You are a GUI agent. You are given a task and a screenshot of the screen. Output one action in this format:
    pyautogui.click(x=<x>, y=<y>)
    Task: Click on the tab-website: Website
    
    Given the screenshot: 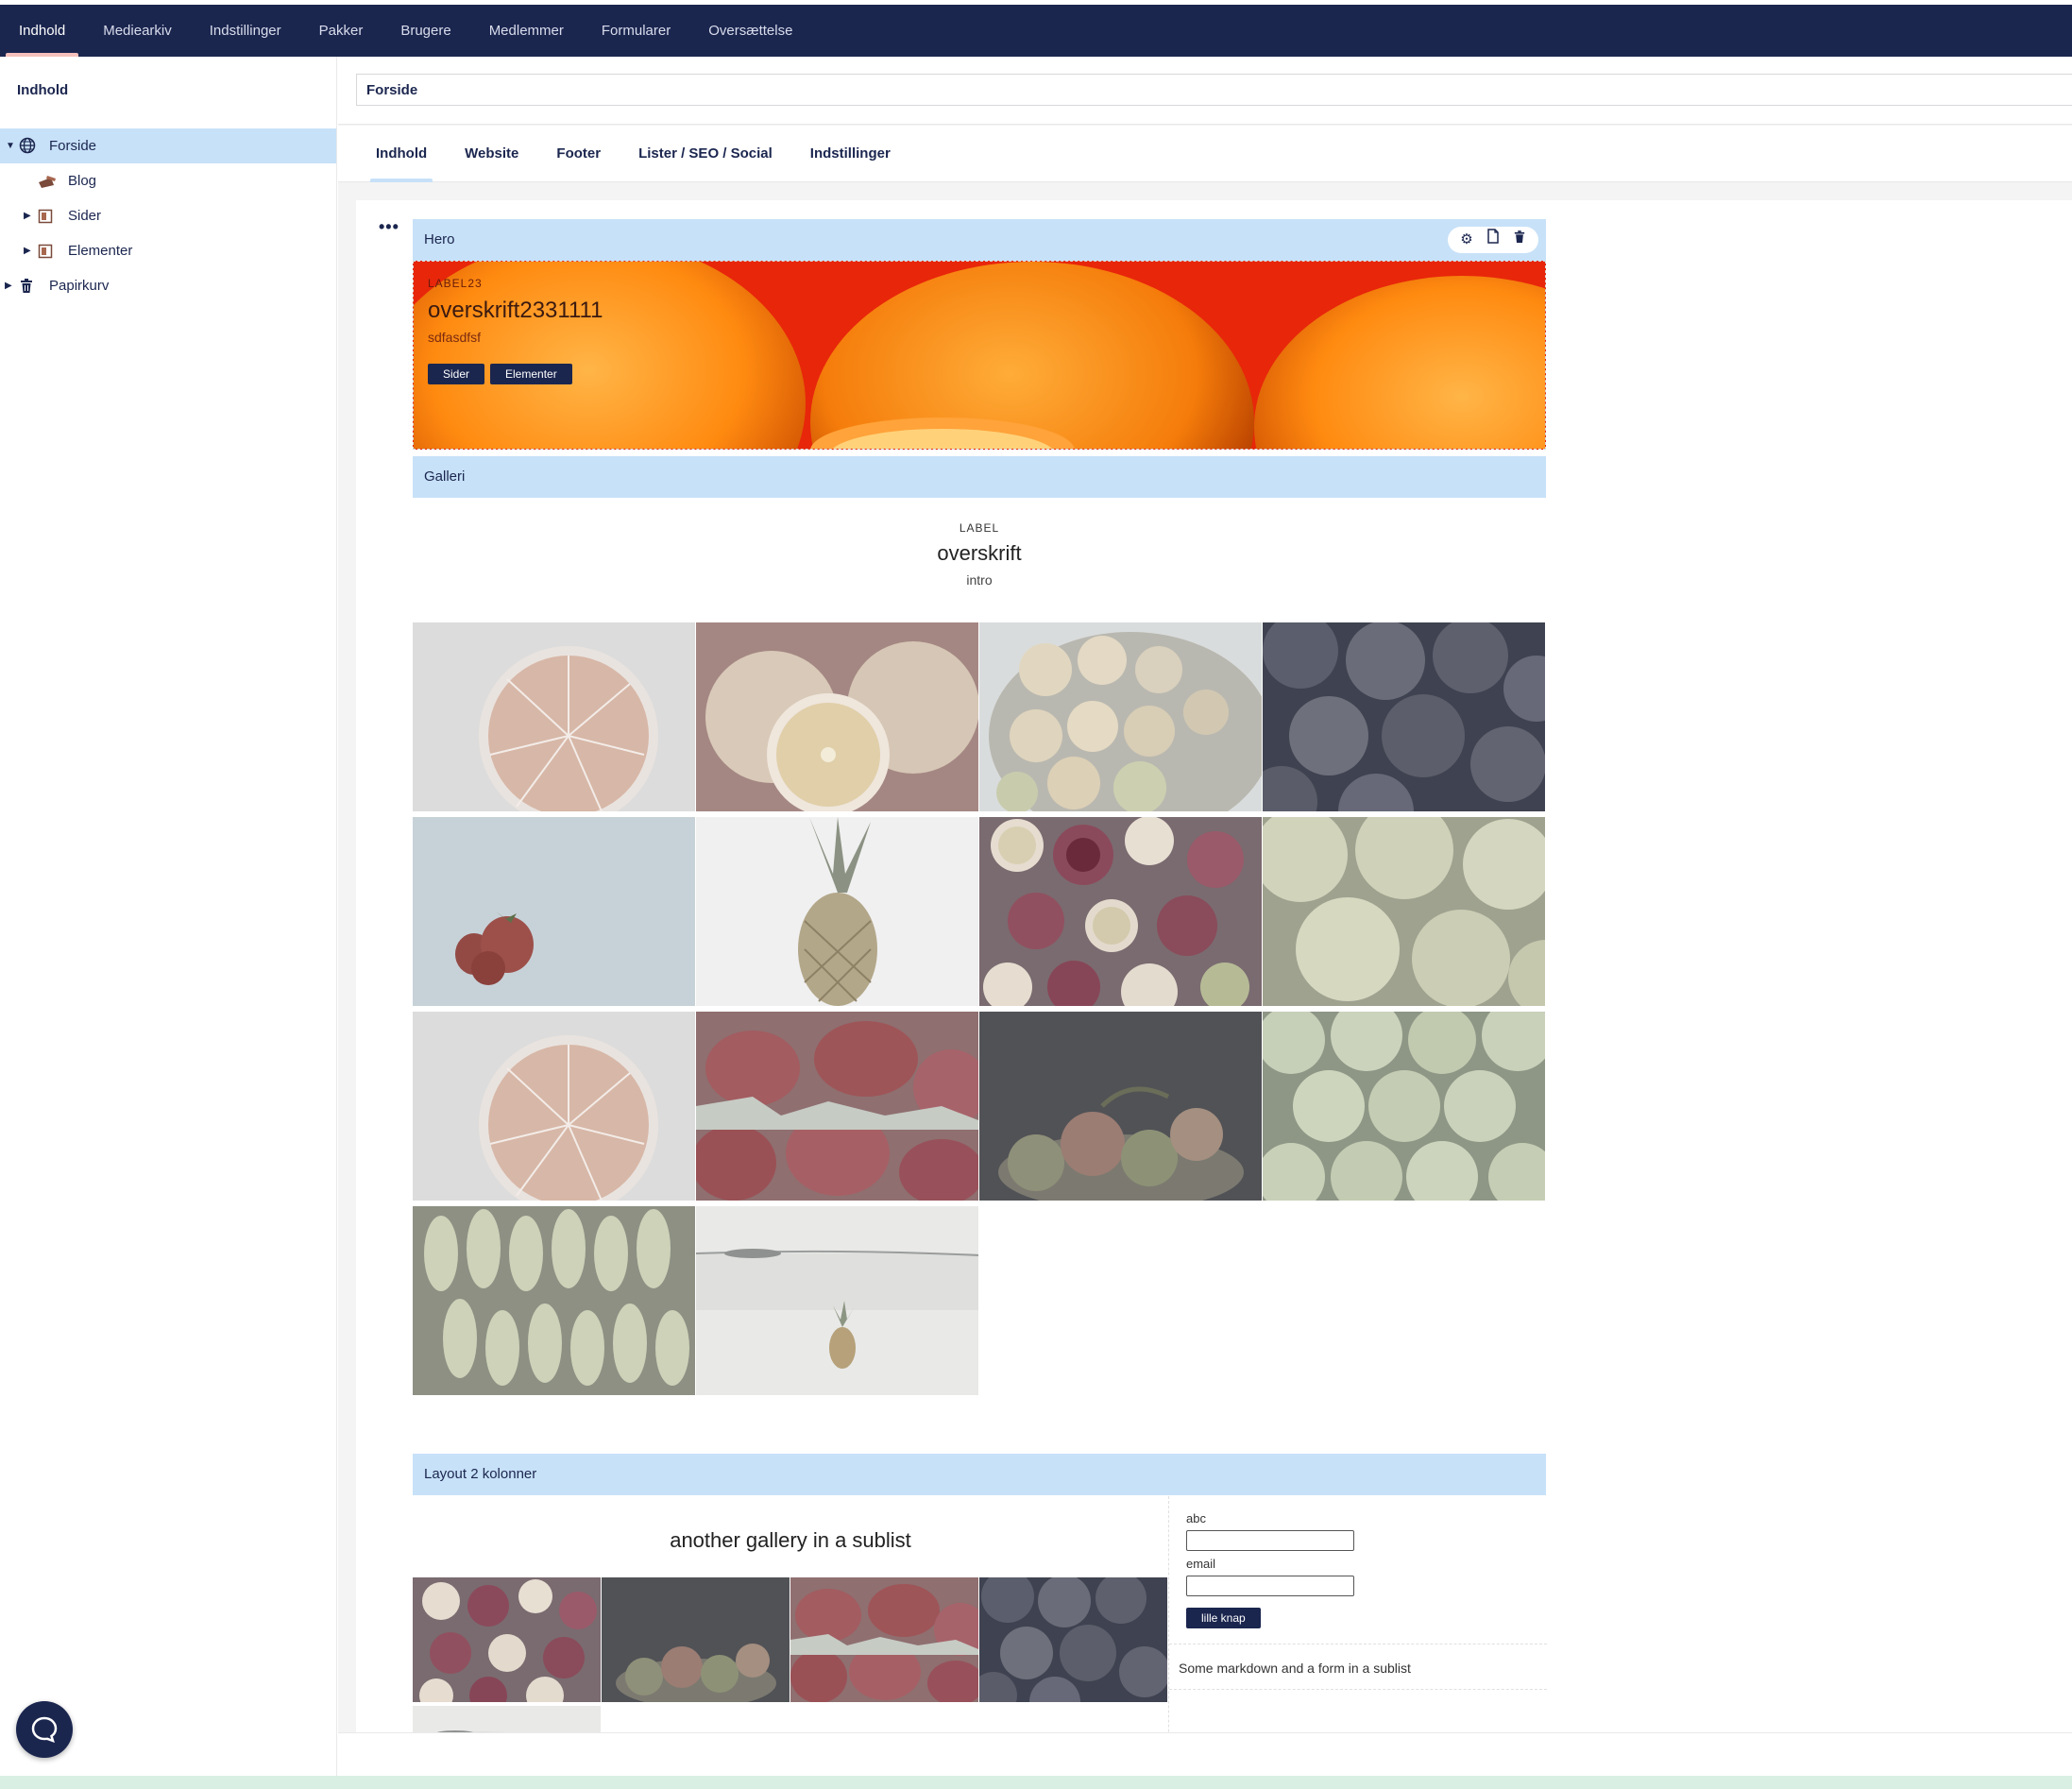 What is the action you would take?
    pyautogui.click(x=491, y=154)
    